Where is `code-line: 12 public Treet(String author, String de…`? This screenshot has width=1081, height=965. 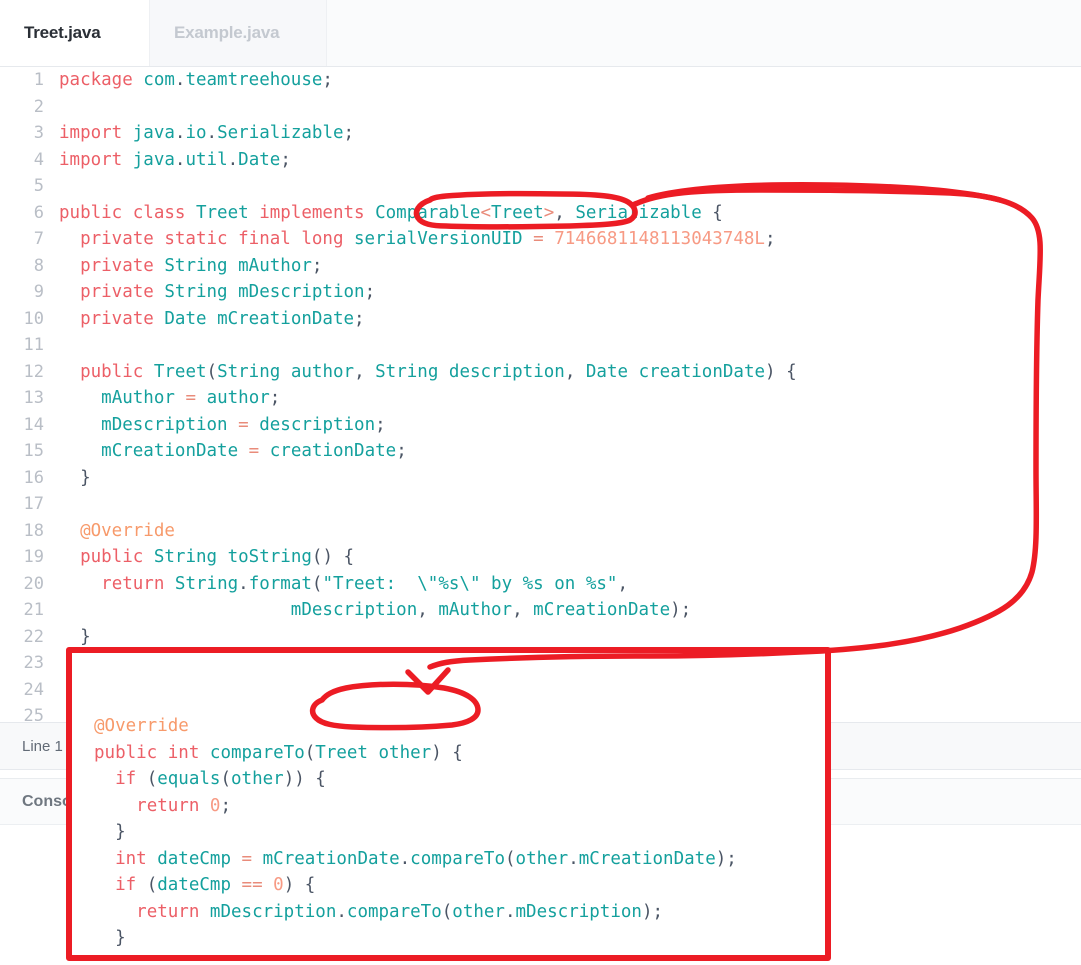 code-line: 12 public Treet(String author, String de… is located at coordinates (398, 372).